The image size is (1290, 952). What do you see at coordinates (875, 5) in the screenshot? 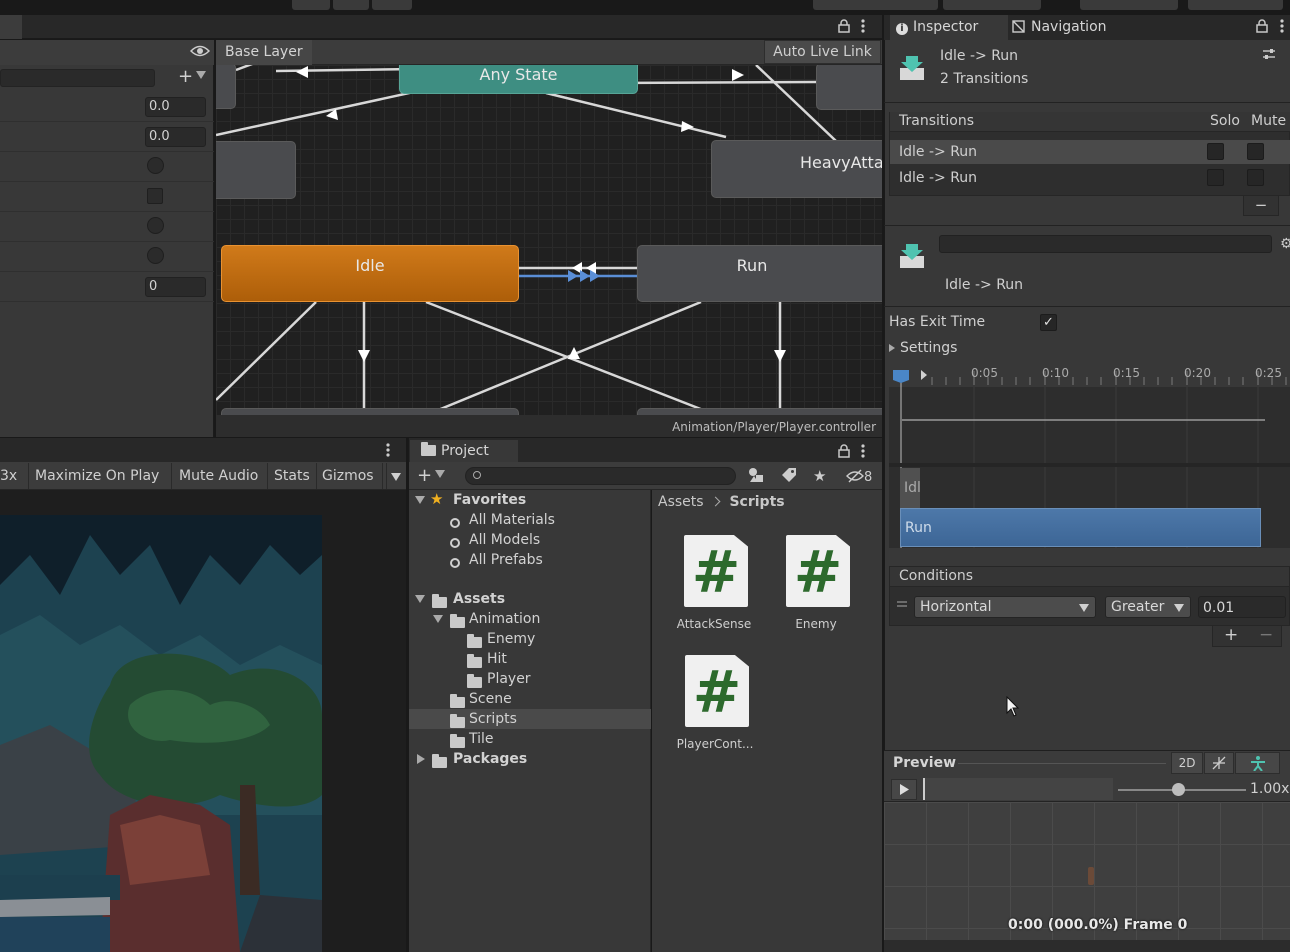
I see `collab-button` at bounding box center [875, 5].